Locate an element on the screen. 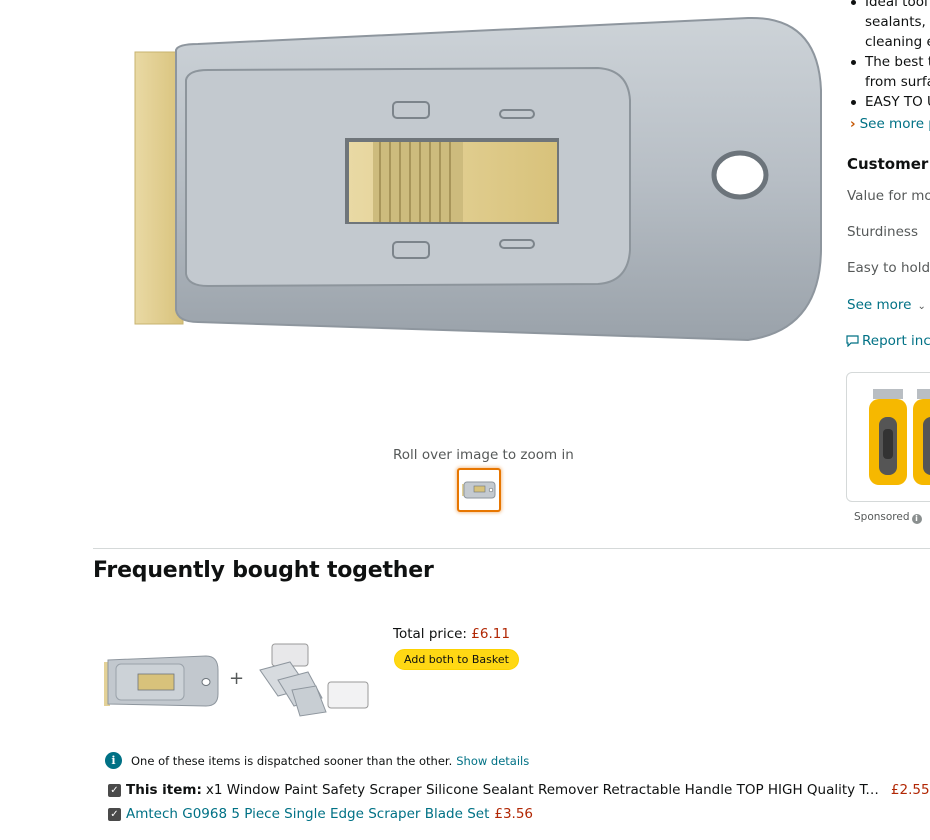 Image resolution: width=930 pixels, height=840 pixels. rating-feature-value: Value for mo is located at coordinates (888, 196).